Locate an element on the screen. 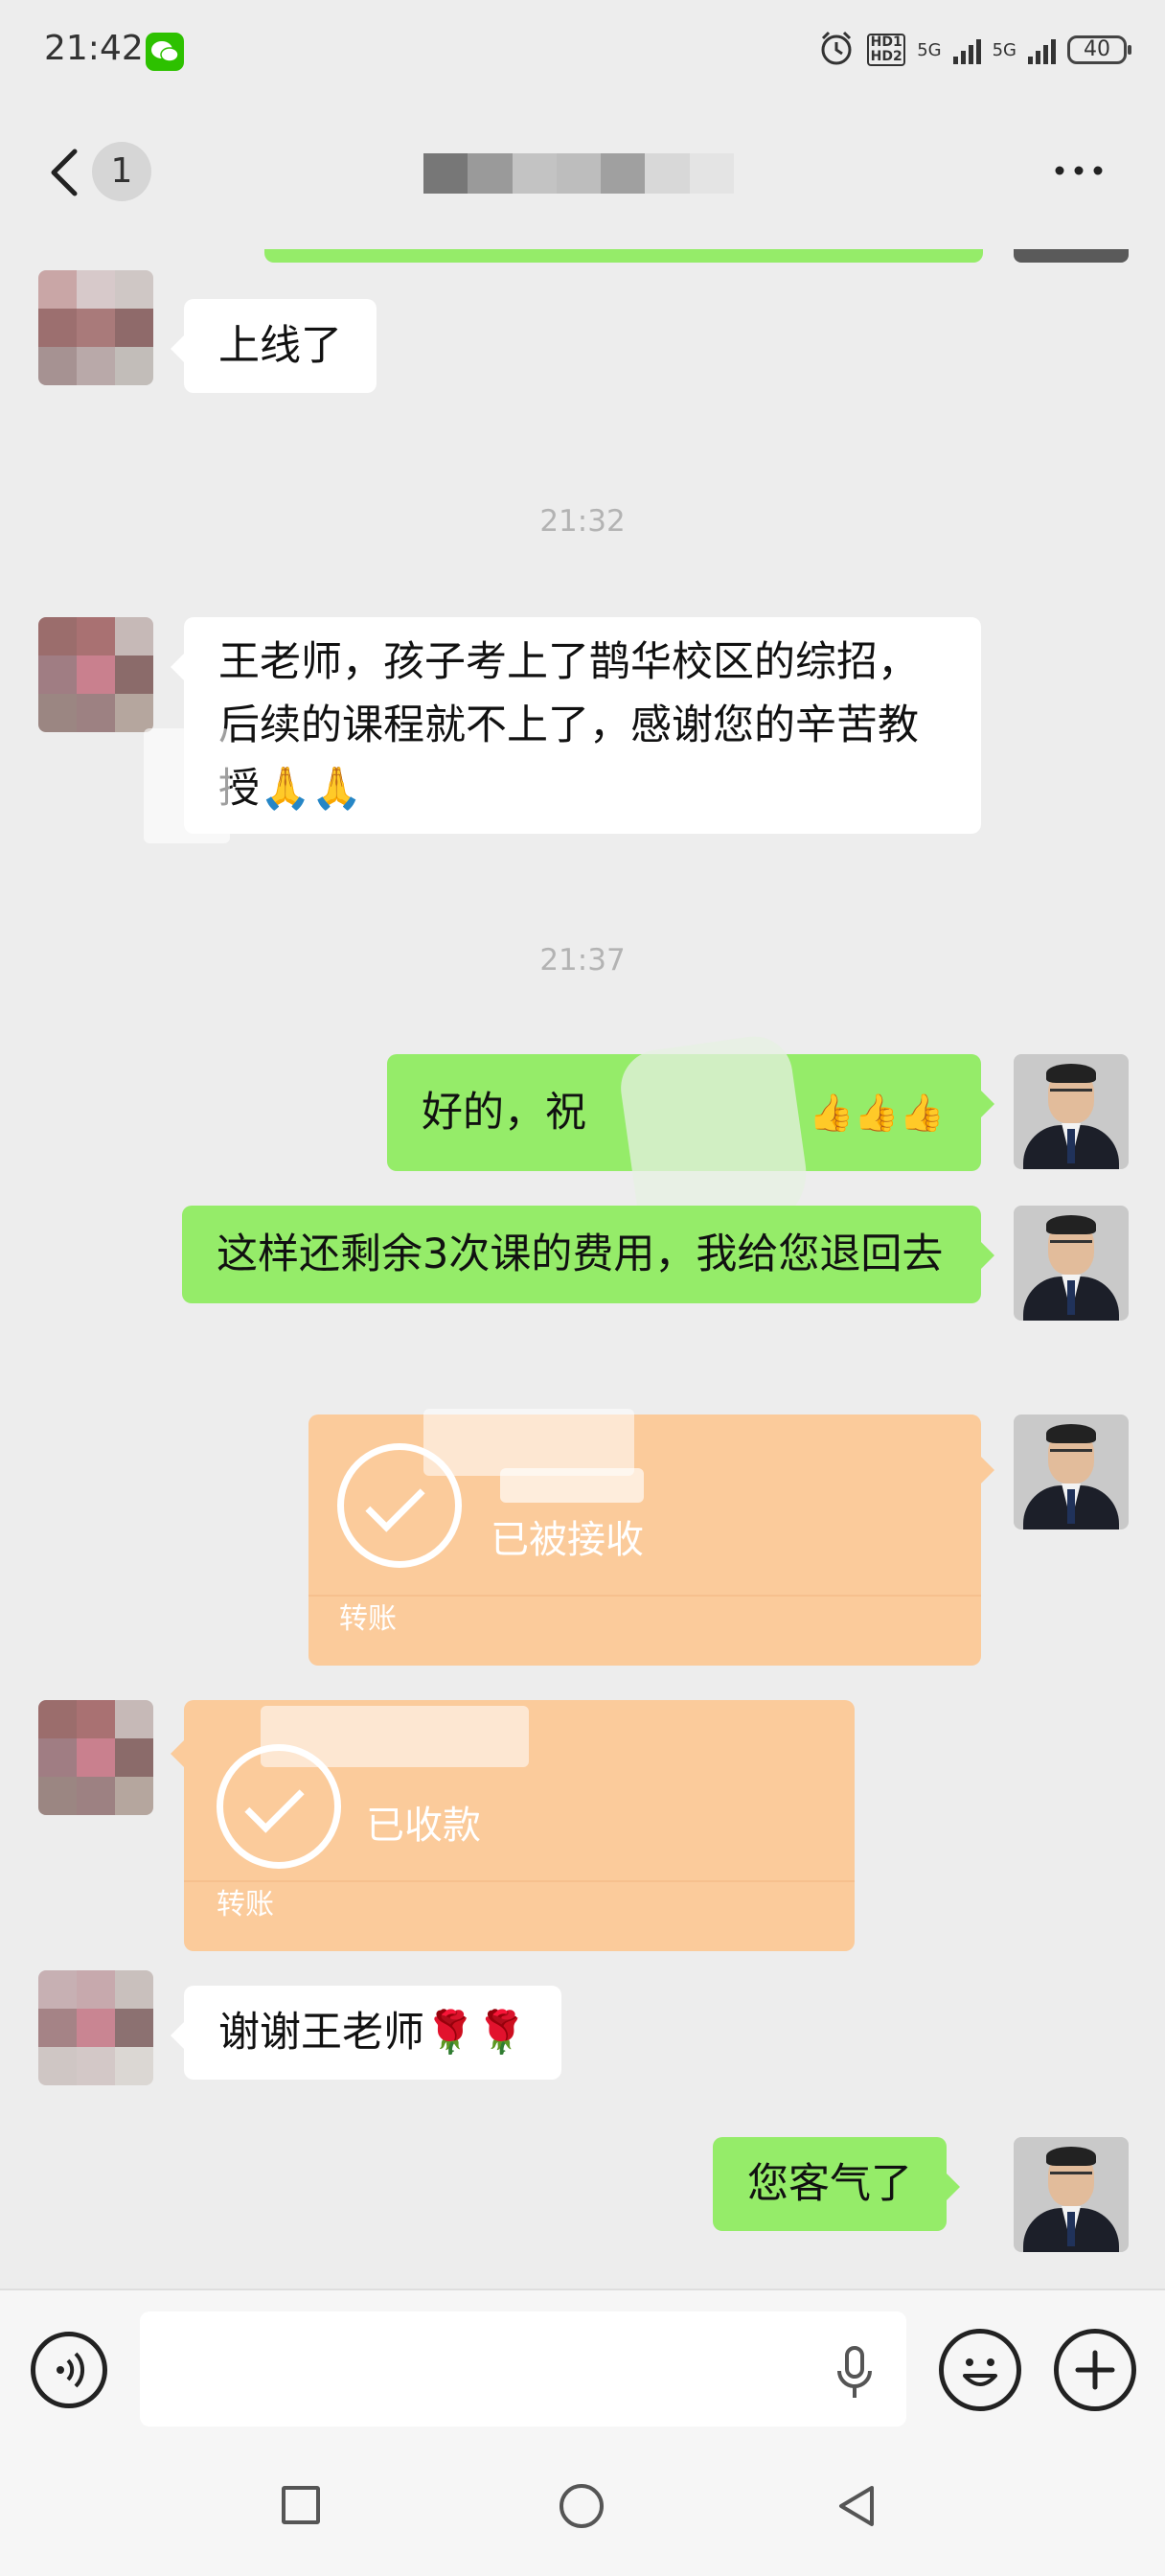 The height and width of the screenshot is (2576, 1165). back-nav-icon is located at coordinates (856, 2506).